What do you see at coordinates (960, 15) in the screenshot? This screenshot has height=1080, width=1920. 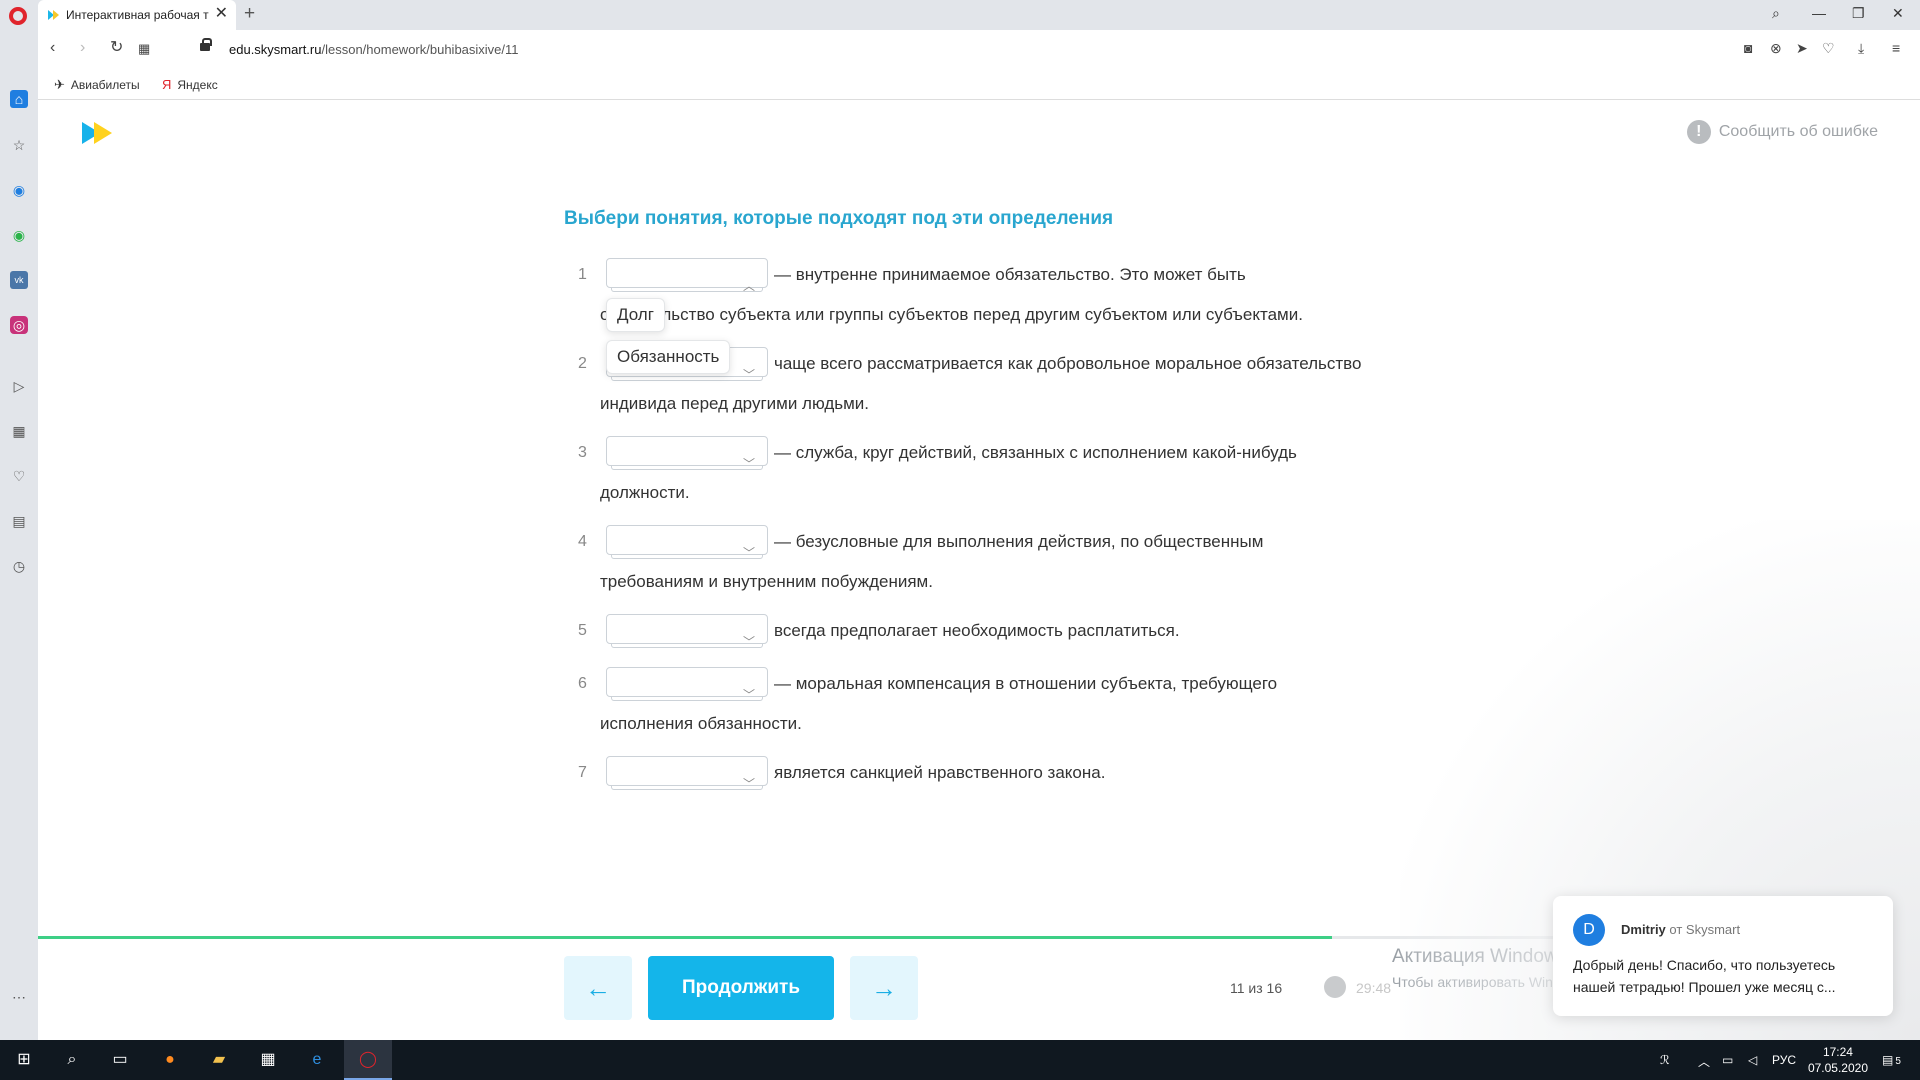 I see `browser-tab-bar: Интерактивная рабочая т ✕ + ⌕ — ❐ ✕` at bounding box center [960, 15].